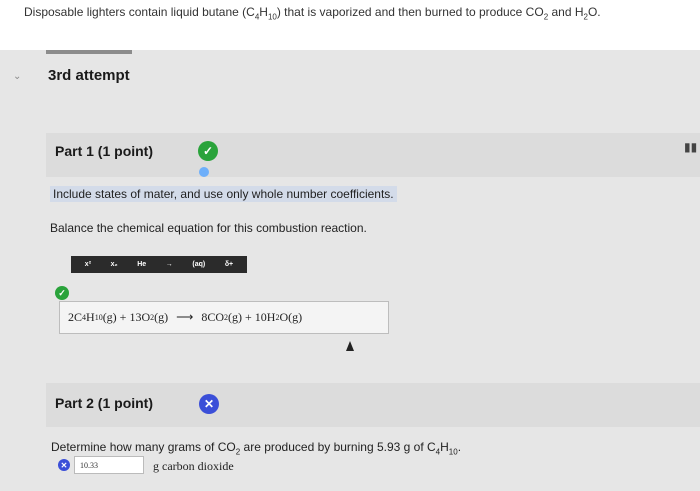 Image resolution: width=700 pixels, height=491 pixels. Describe the element at coordinates (350, 346) in the screenshot. I see `mouse-pointer-icon` at that location.